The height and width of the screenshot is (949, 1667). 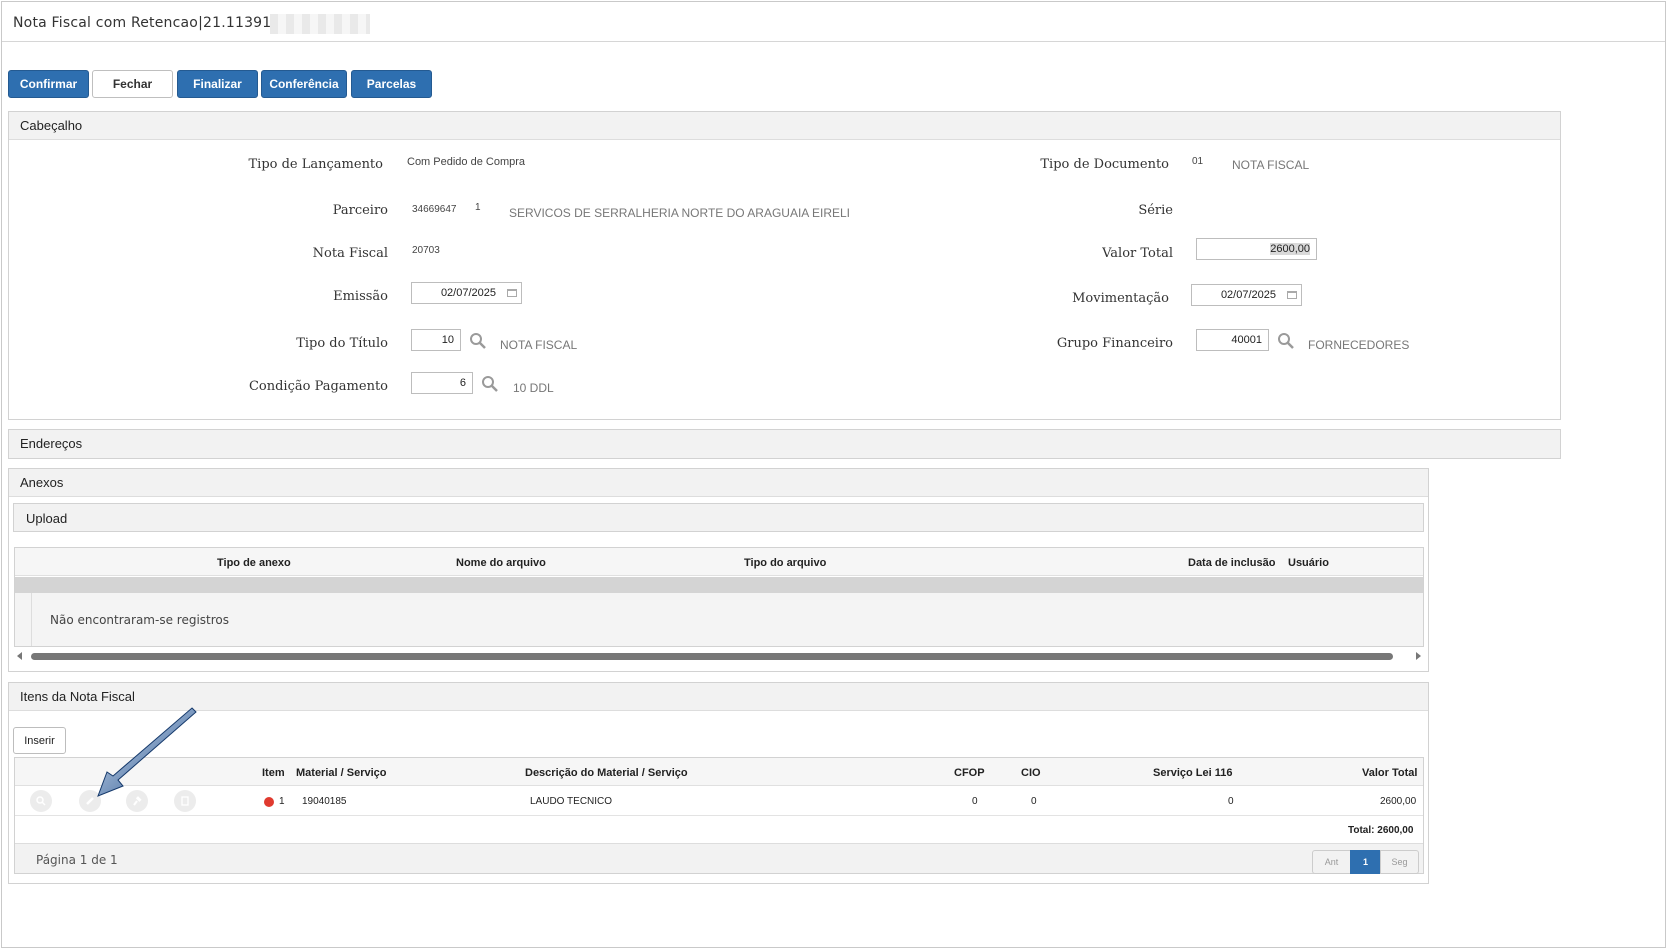 What do you see at coordinates (1389, 773) in the screenshot?
I see `col-valor-total: Valor Total` at bounding box center [1389, 773].